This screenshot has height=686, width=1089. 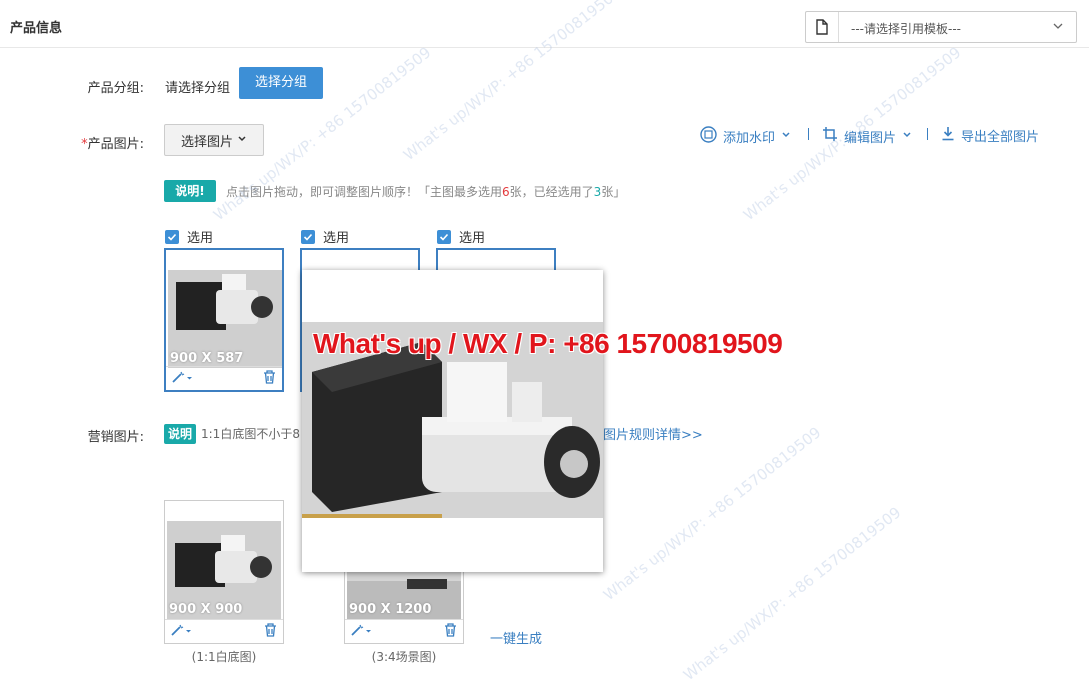 I want to click on image-dimension: 900 X 1200, so click(x=390, y=609).